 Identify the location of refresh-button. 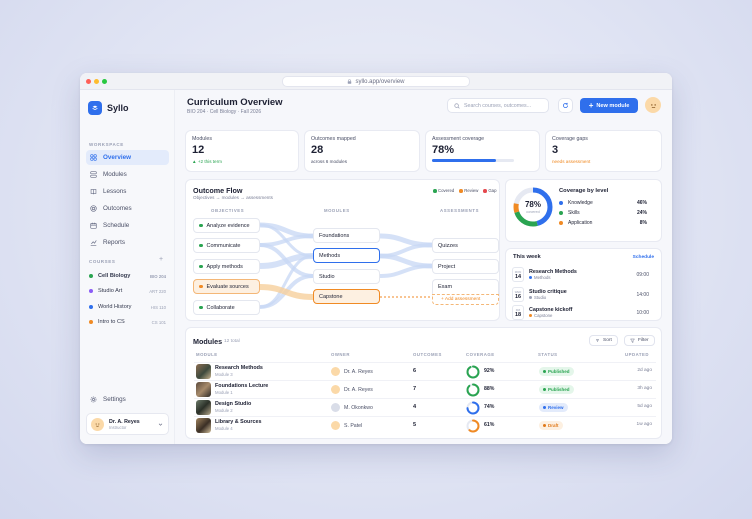
(565, 105).